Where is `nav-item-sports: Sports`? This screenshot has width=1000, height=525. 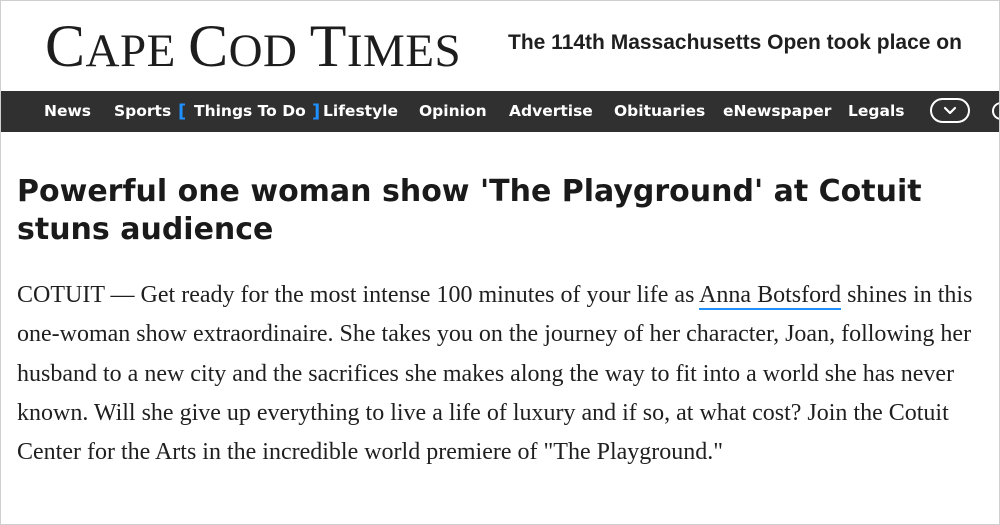 nav-item-sports: Sports is located at coordinates (142, 111).